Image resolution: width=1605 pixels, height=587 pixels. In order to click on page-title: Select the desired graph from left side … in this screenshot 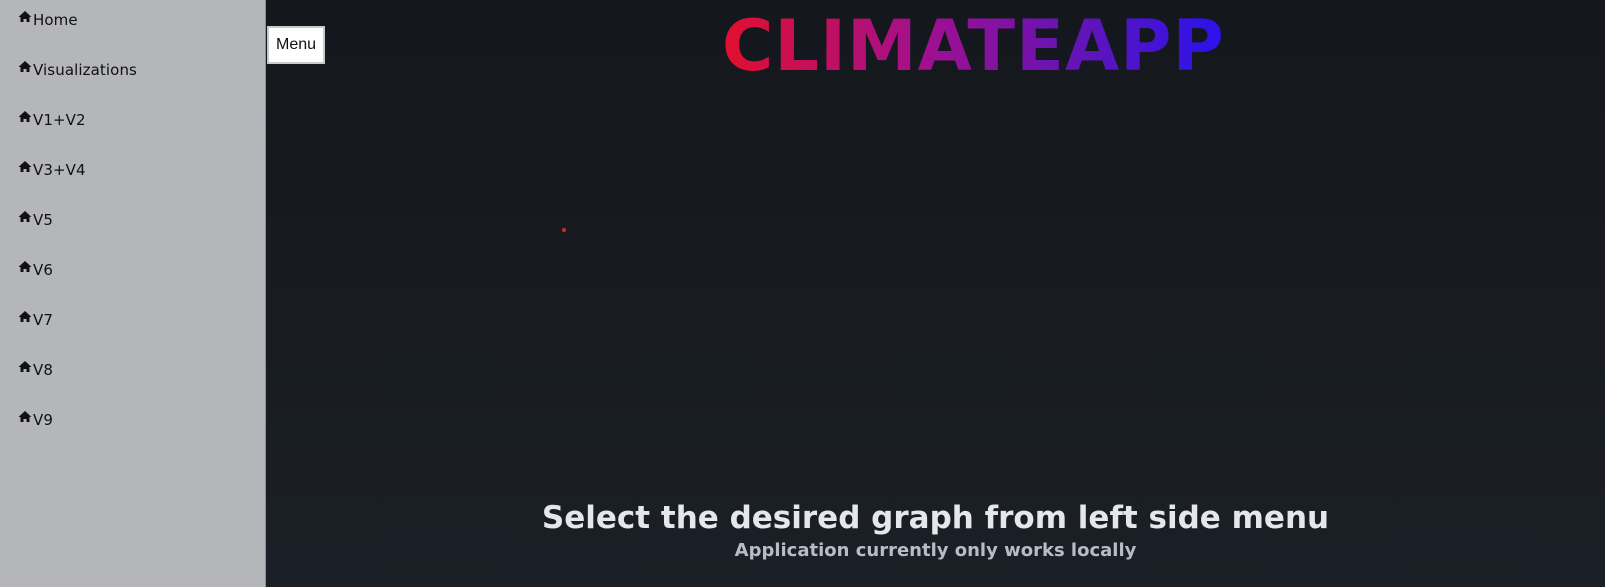, I will do `click(935, 518)`.